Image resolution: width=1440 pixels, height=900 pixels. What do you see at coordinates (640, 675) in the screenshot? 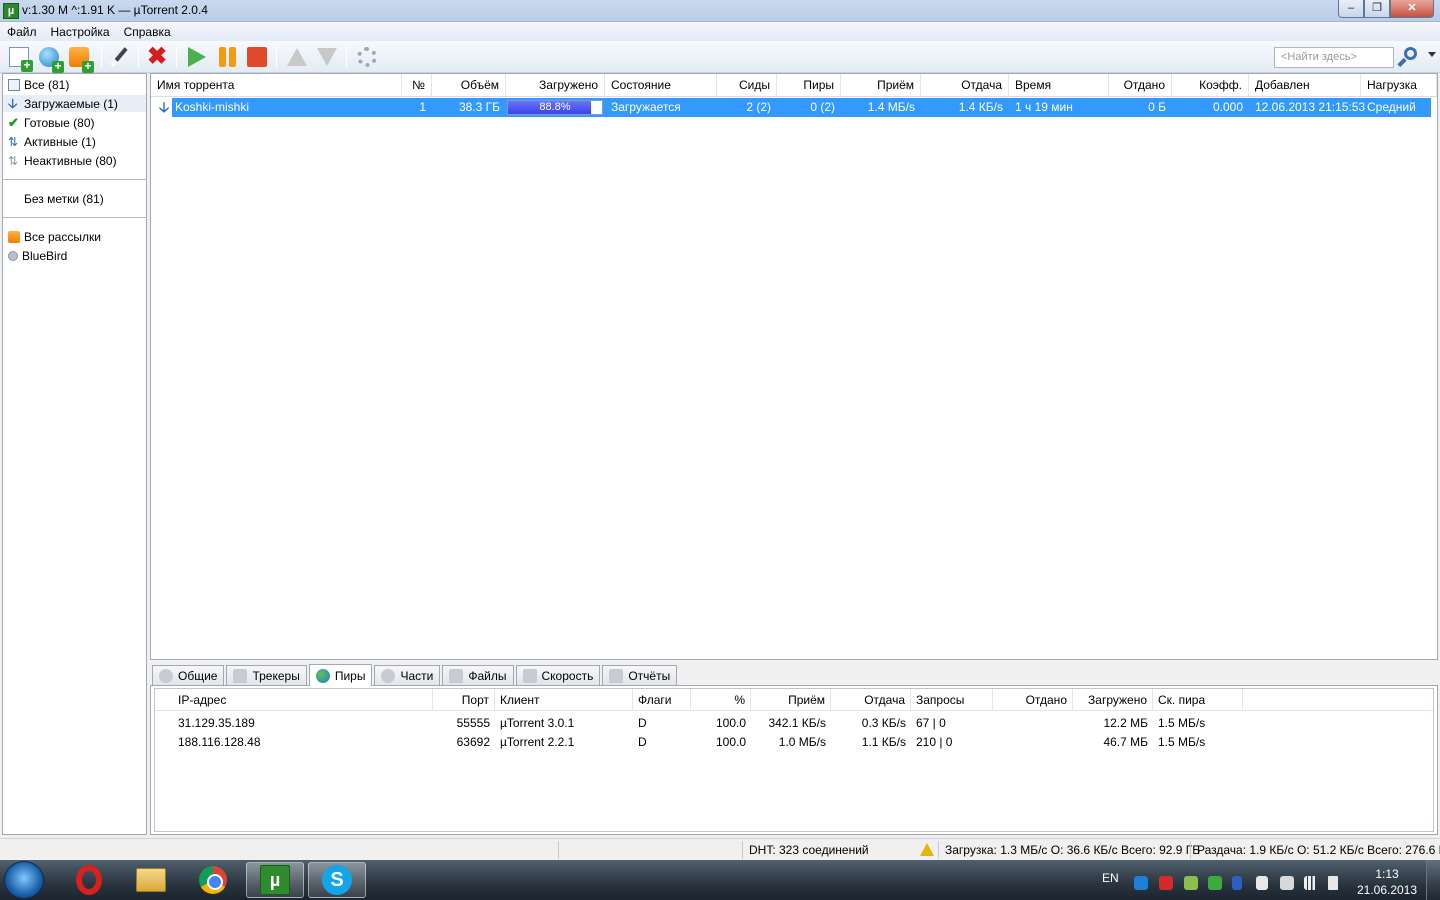
I see `tab-logger: Отчёты` at bounding box center [640, 675].